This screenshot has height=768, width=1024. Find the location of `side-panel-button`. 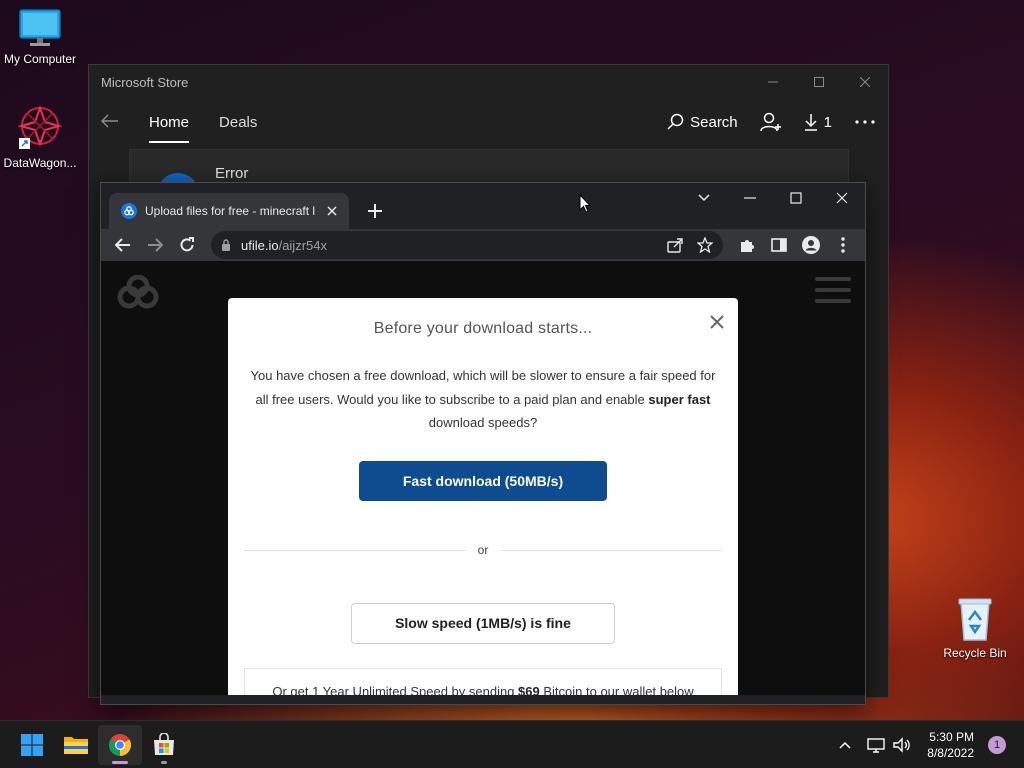

side-panel-button is located at coordinates (779, 245).